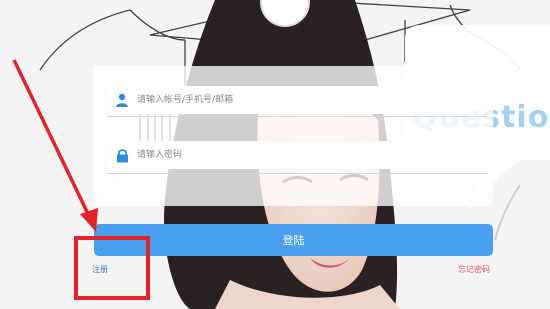 The width and height of the screenshot is (550, 309). What do you see at coordinates (122, 100) in the screenshot?
I see `user-icon` at bounding box center [122, 100].